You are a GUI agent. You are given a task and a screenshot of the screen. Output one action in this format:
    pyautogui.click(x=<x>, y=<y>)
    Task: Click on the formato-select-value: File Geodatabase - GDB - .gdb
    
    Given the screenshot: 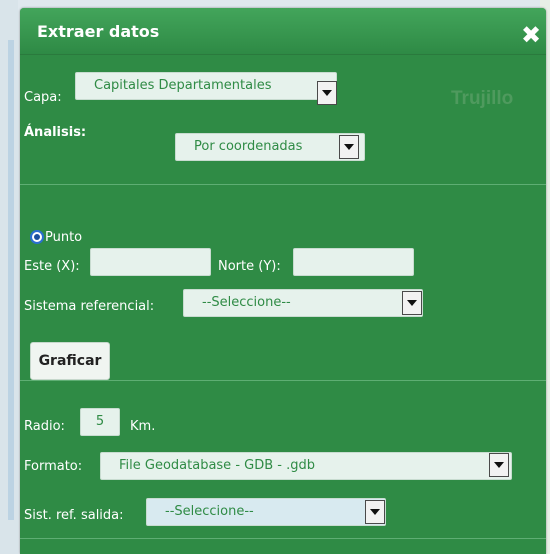 What is the action you would take?
    pyautogui.click(x=217, y=465)
    